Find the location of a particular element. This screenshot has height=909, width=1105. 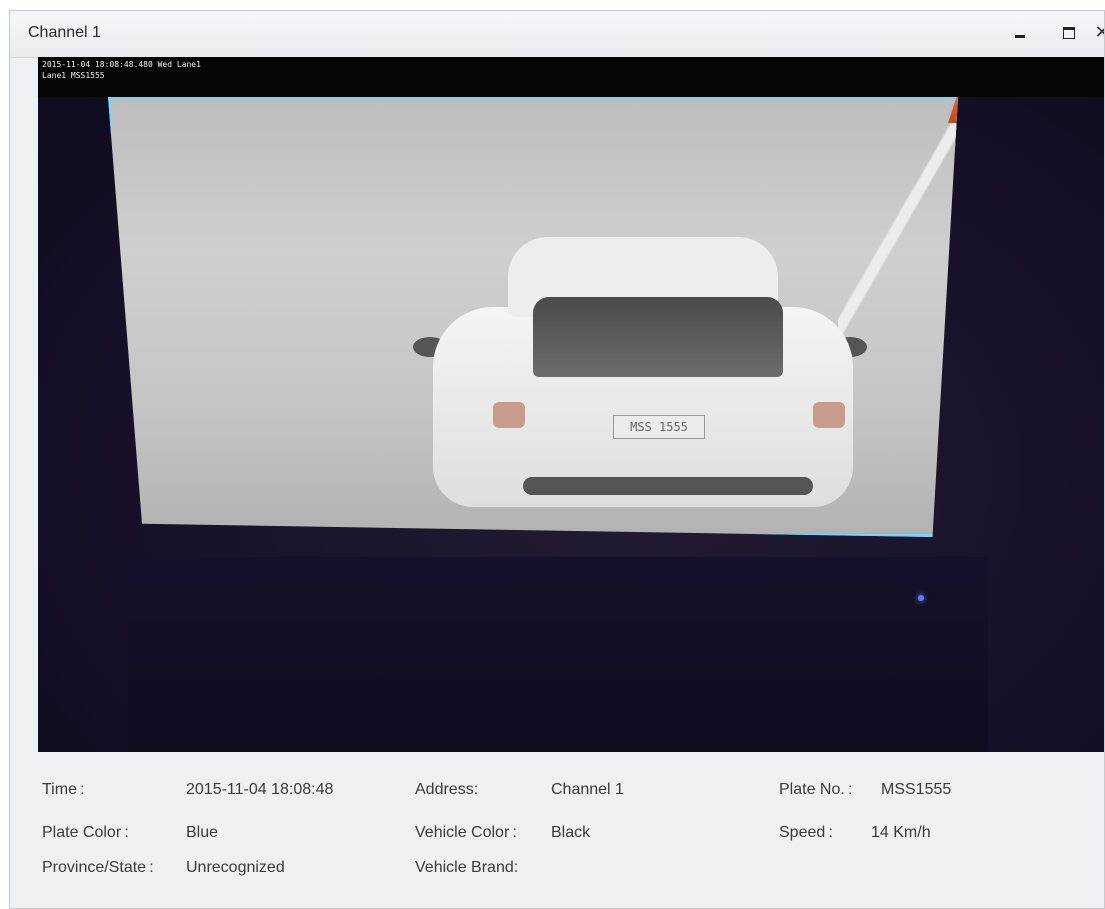

vehicle-rear-window is located at coordinates (658, 337).